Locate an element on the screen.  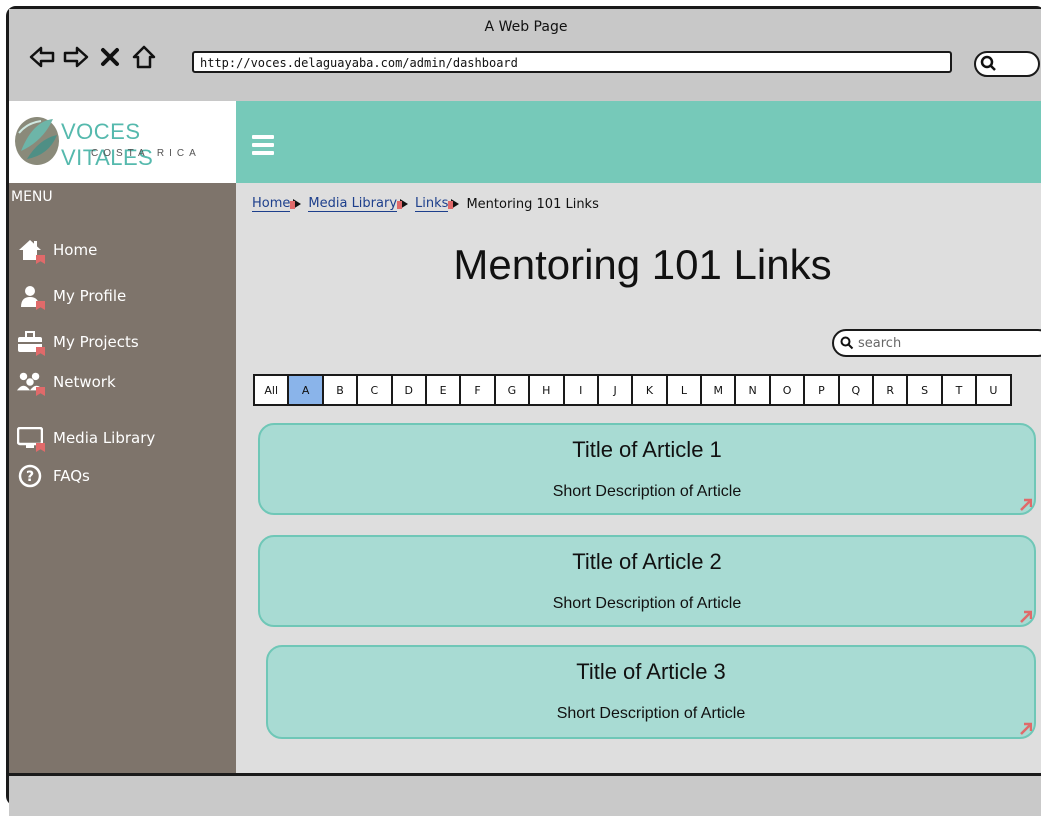
sidebar-item-label: FAQs is located at coordinates (71, 476).